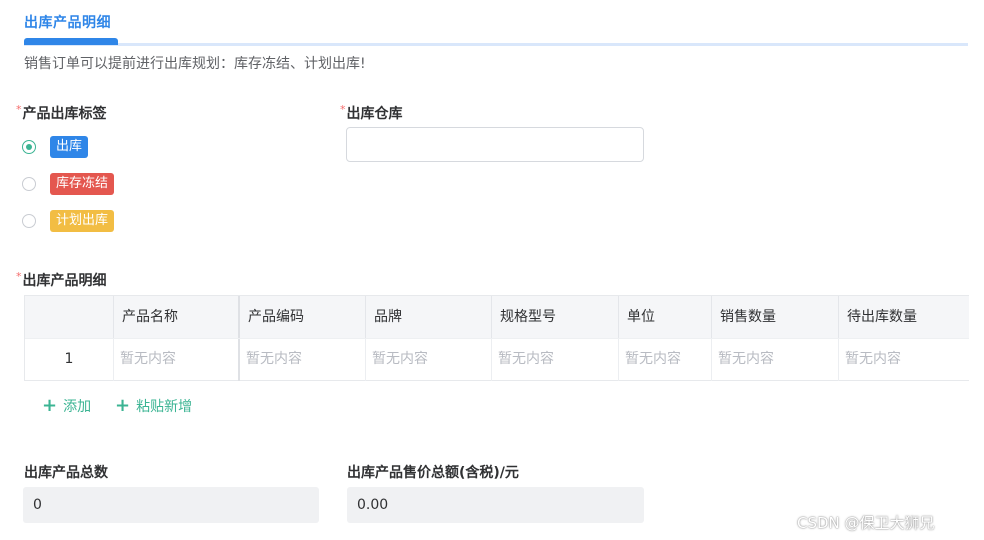 This screenshot has width=984, height=540. What do you see at coordinates (66, 473) in the screenshot?
I see `total-count-label: 出库产品总数` at bounding box center [66, 473].